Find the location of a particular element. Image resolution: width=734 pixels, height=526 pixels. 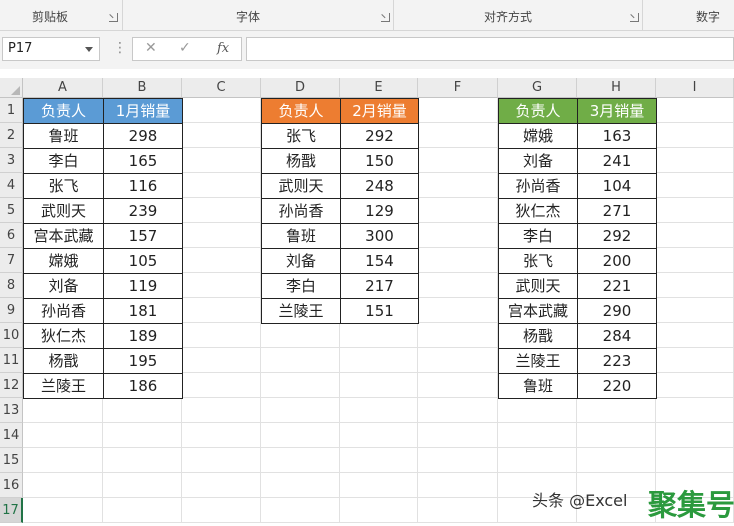

row-header-7: 7 is located at coordinates (11, 260).